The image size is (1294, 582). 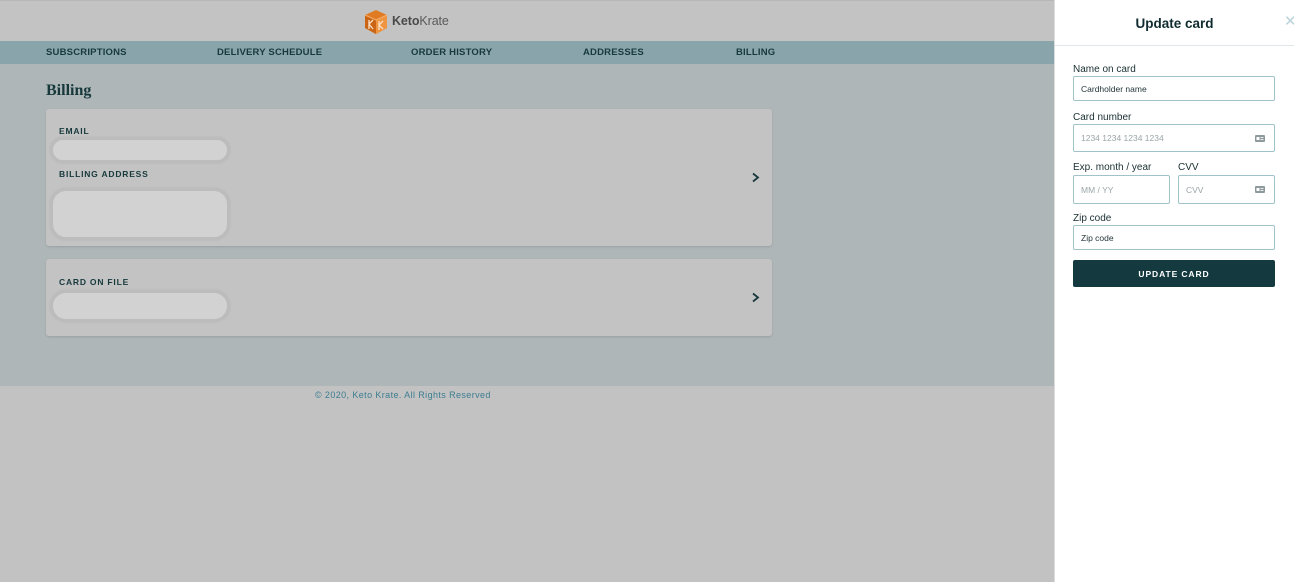 What do you see at coordinates (1174, 237) in the screenshot?
I see `zip-code-input: Zip code` at bounding box center [1174, 237].